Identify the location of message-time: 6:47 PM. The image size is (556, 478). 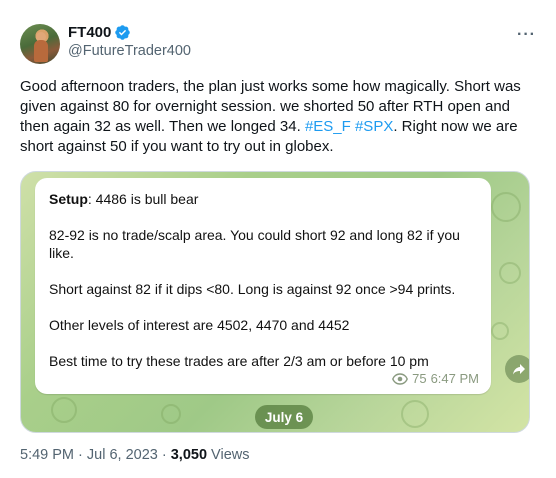
(454, 378).